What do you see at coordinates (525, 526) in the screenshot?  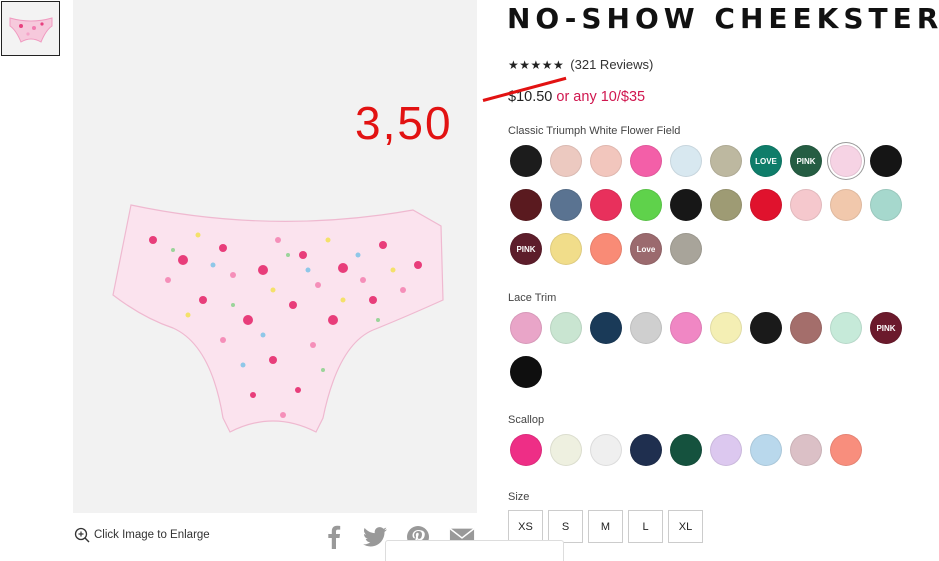 I see `size-option-xs: XS` at bounding box center [525, 526].